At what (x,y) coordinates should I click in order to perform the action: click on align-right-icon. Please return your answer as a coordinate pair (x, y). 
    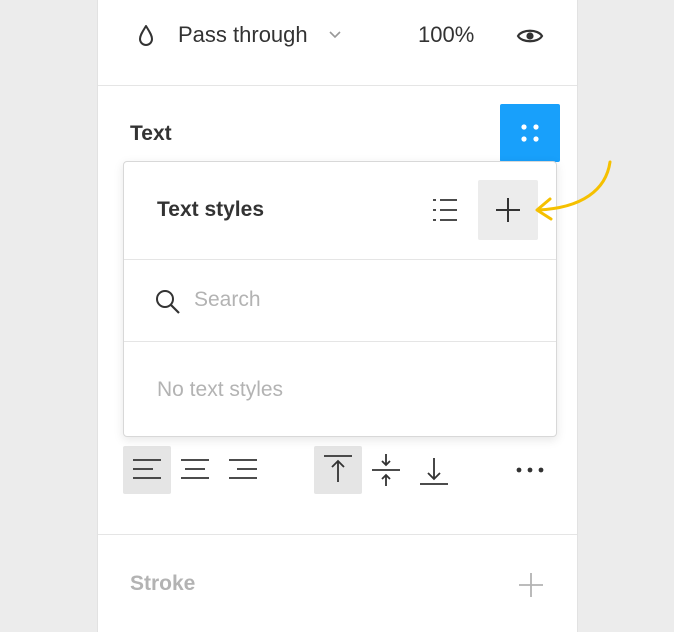
    Looking at the image, I should click on (243, 469).